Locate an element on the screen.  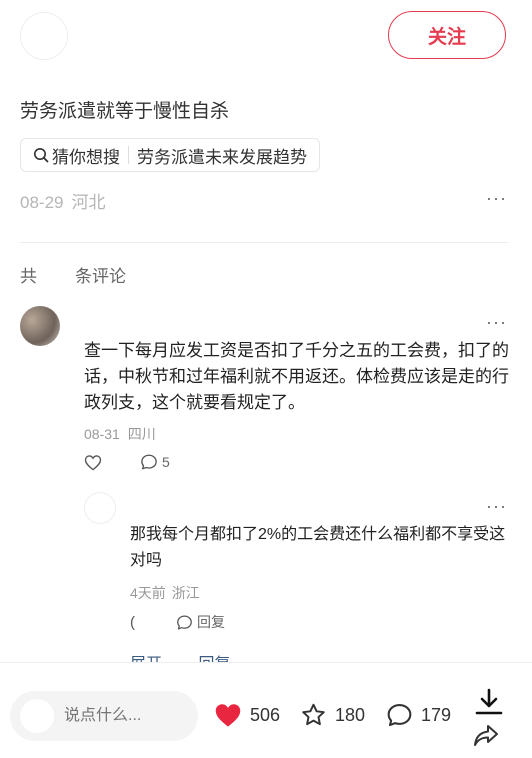
heart-filled-icon is located at coordinates (228, 715).